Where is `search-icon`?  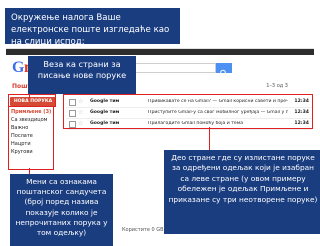 search-icon is located at coordinates (223, 73).